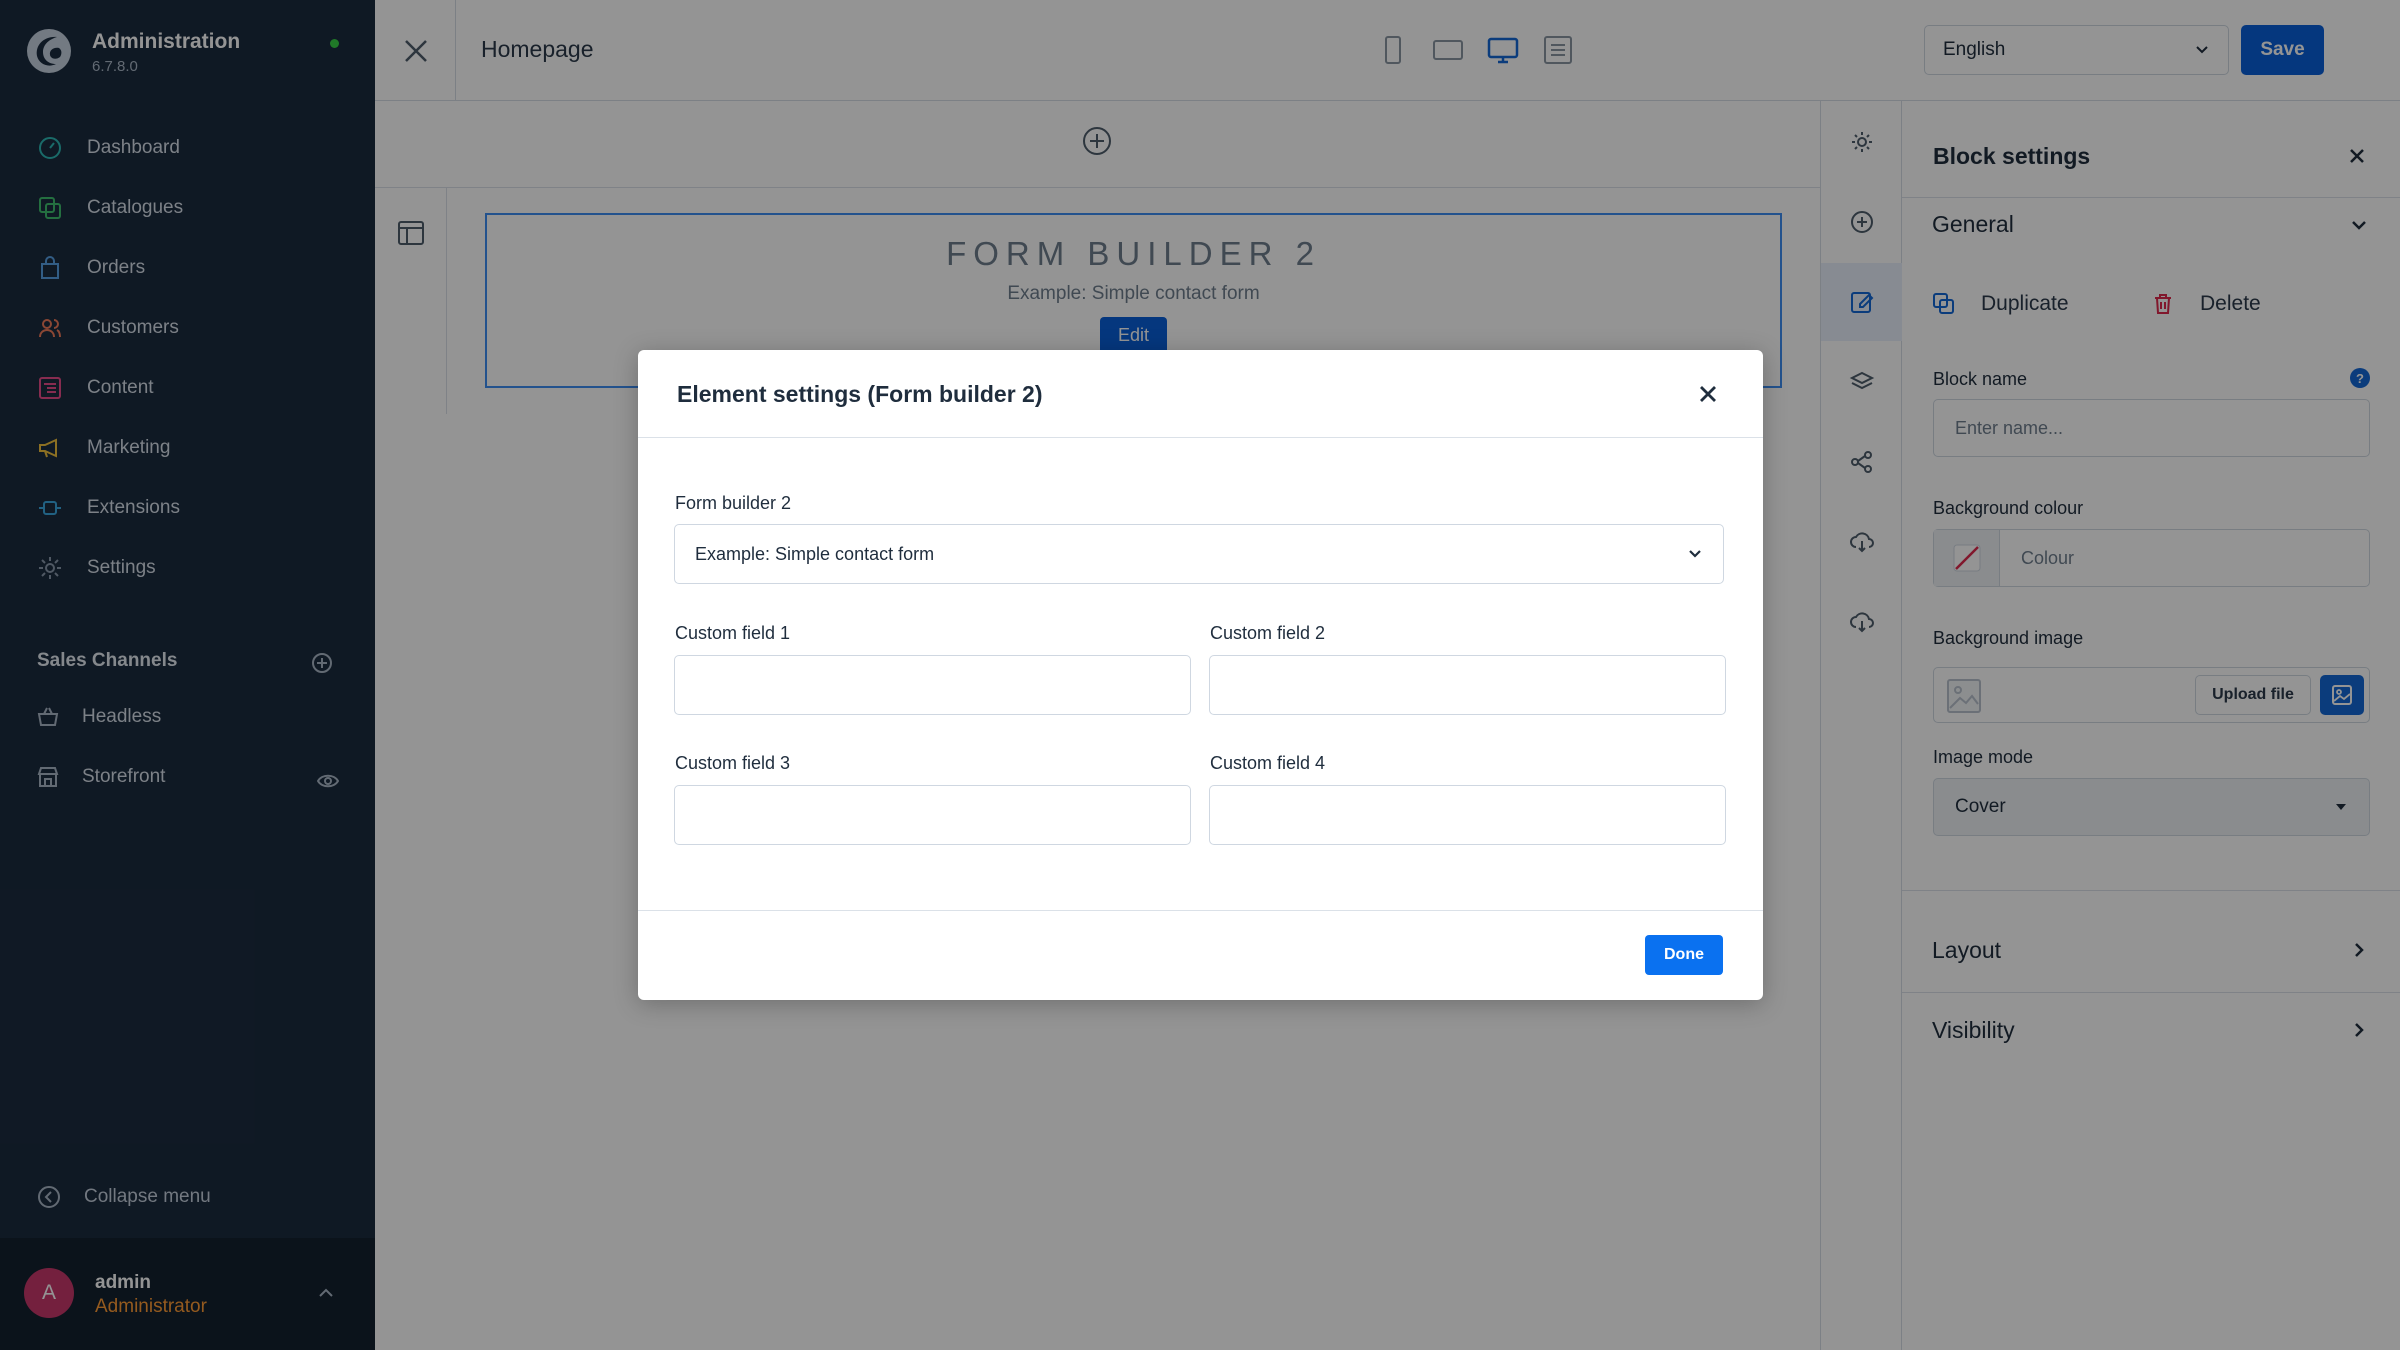  What do you see at coordinates (1467, 815) in the screenshot?
I see `custom-field-4-input` at bounding box center [1467, 815].